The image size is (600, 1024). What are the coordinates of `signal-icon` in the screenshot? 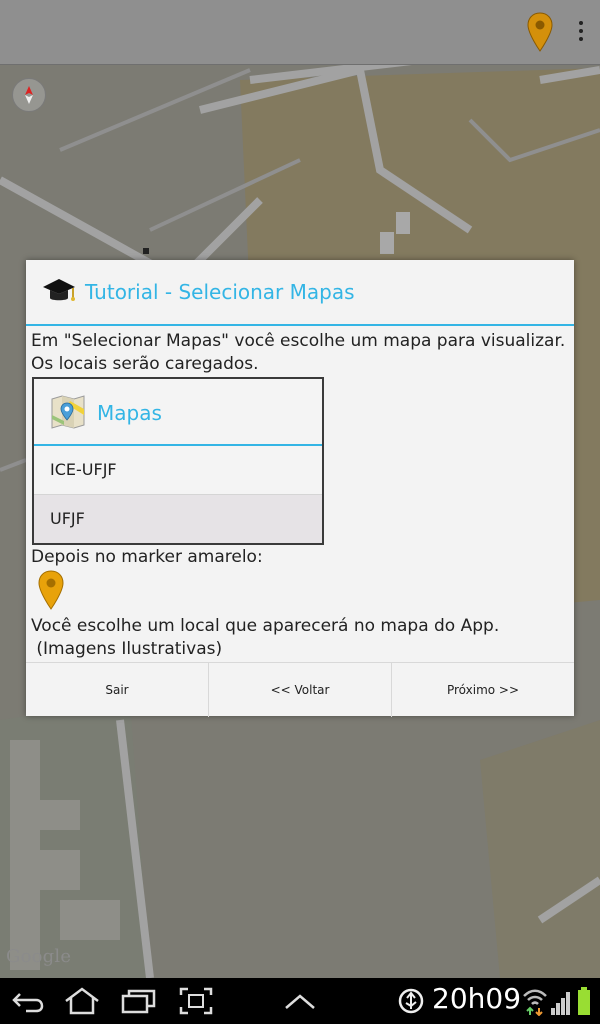 It's located at (560, 1003).